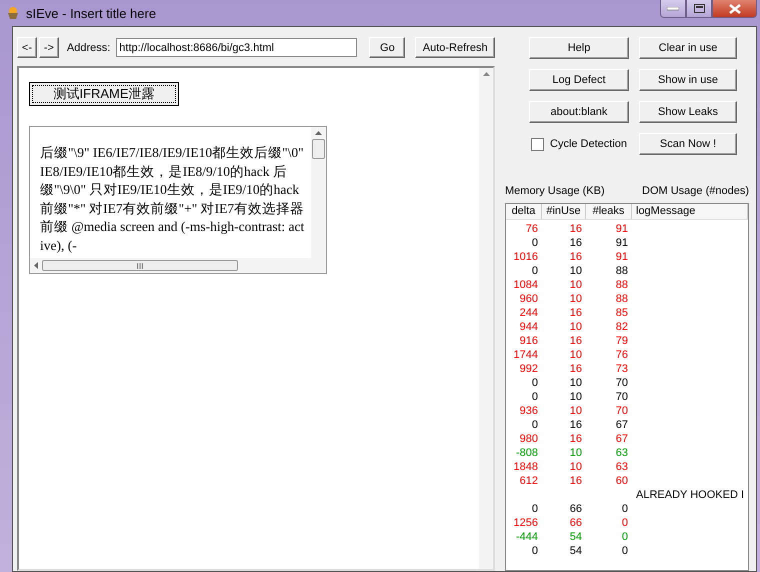 The height and width of the screenshot is (572, 760). I want to click on action-button: Show Leaks, so click(688, 112).